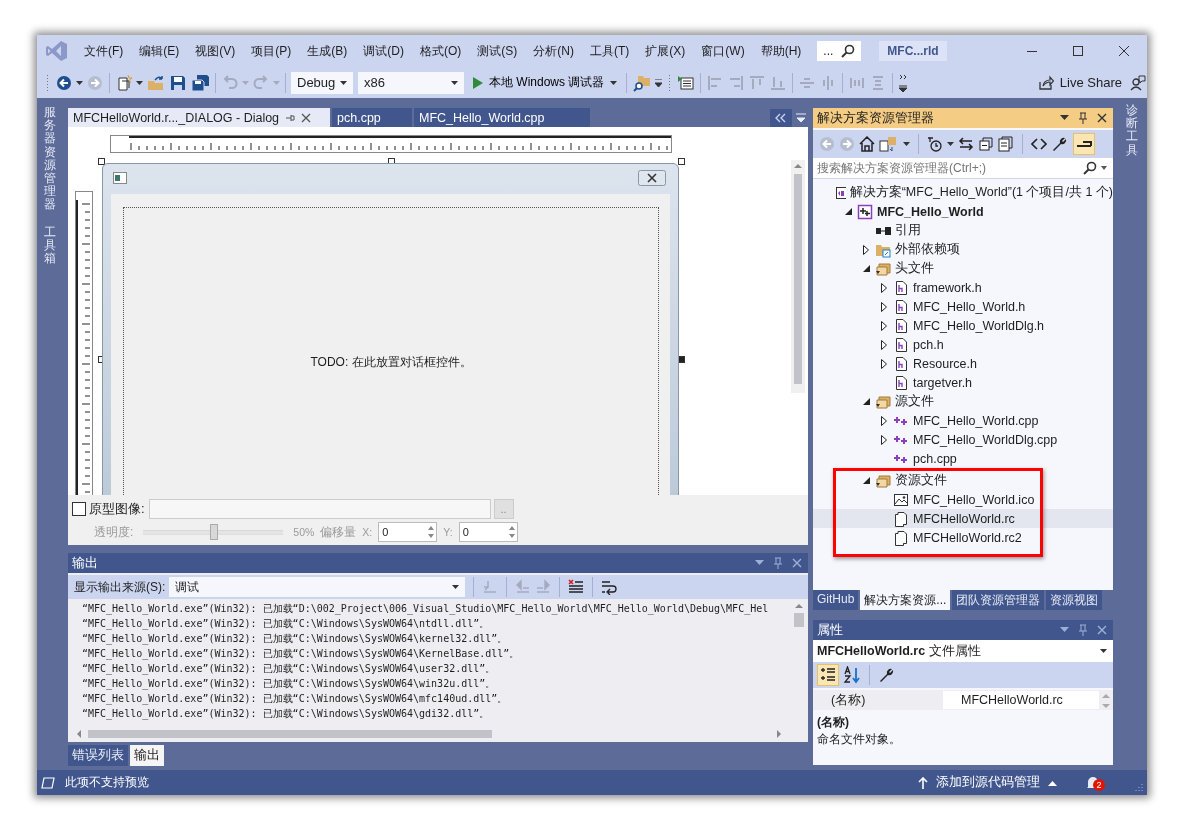 This screenshot has height=830, width=1182. Describe the element at coordinates (609, 587) in the screenshot. I see `word-wrap-icon` at that location.